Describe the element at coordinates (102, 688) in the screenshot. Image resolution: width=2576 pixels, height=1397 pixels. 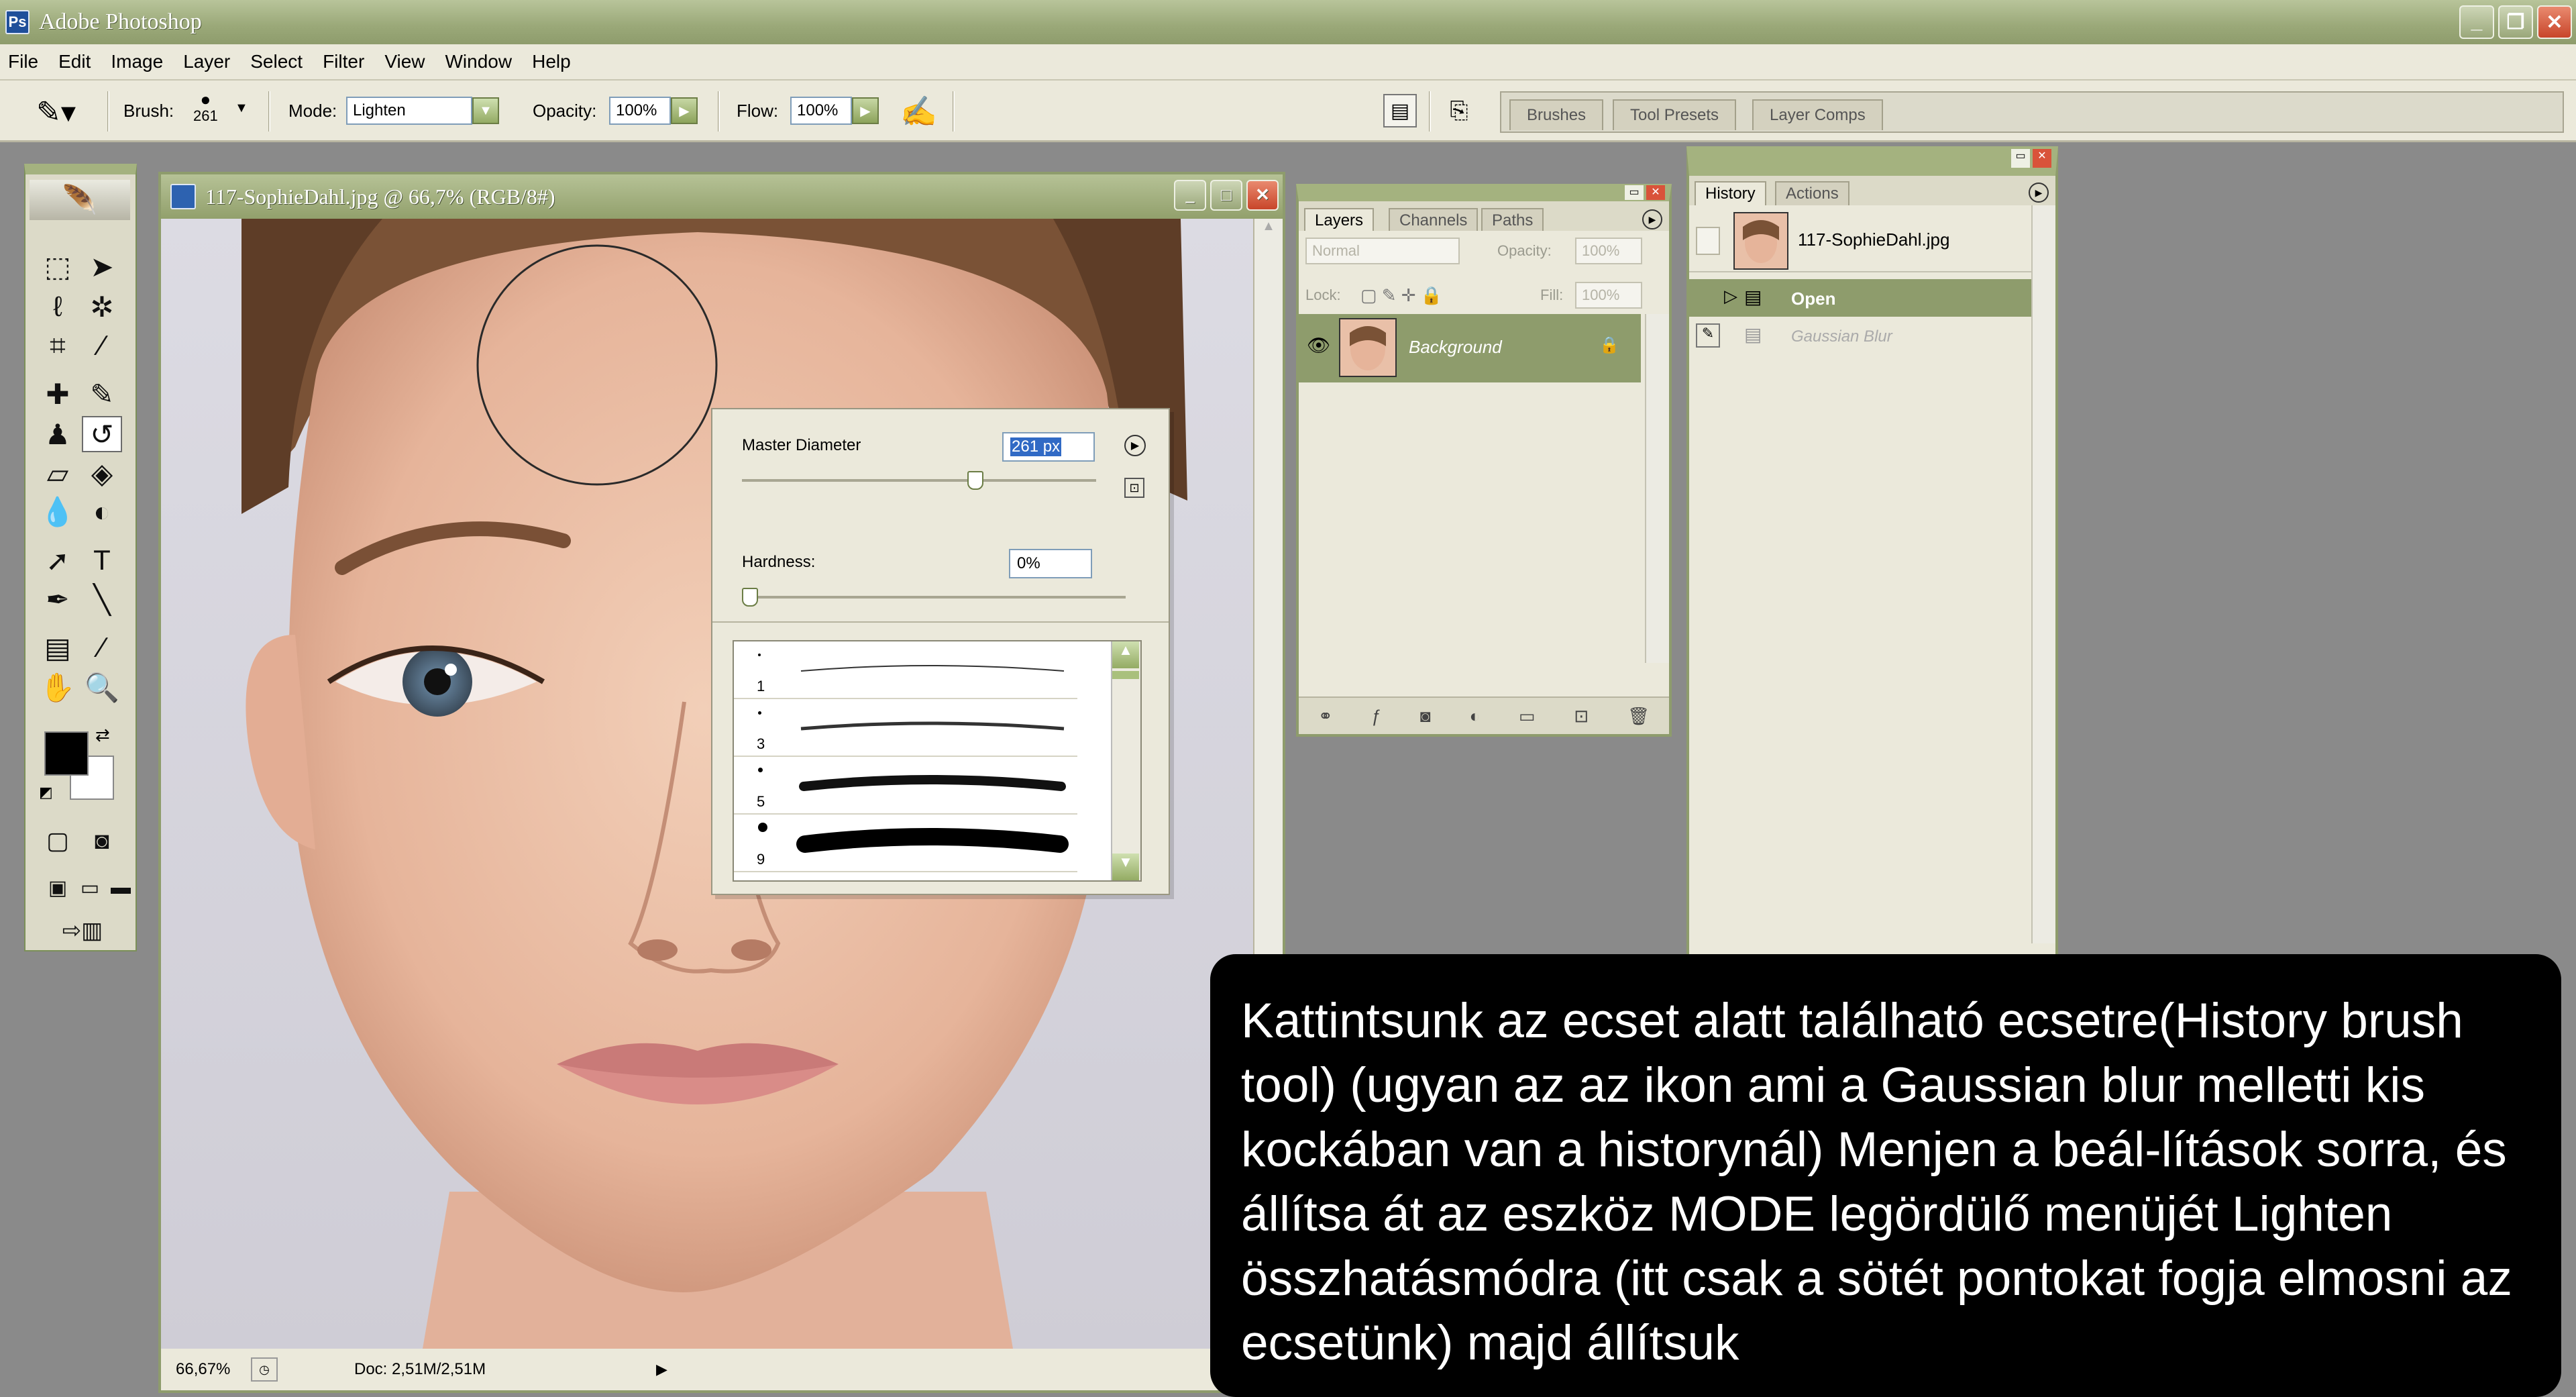
I see `zoom-tool-icon: 🔍` at that location.